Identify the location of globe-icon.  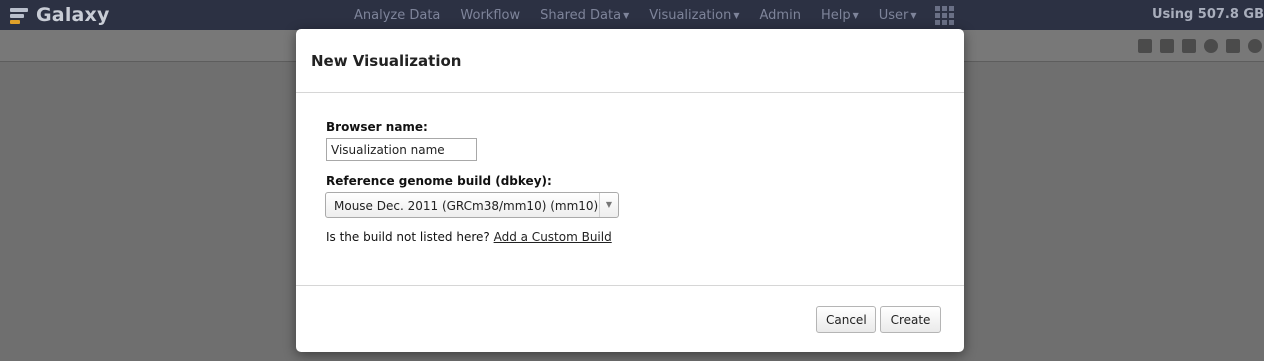
(1211, 46).